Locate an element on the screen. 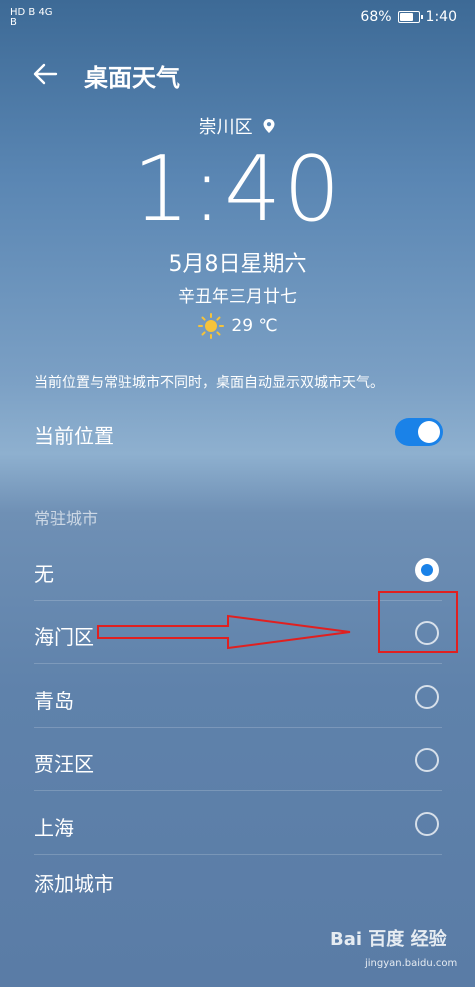 The image size is (475, 987). annotation-highlight-box is located at coordinates (418, 622).